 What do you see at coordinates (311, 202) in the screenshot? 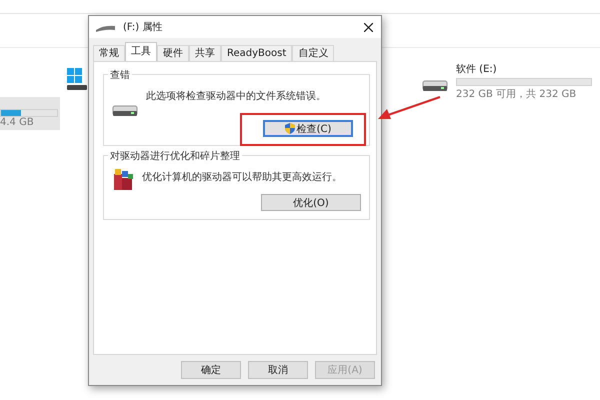
I see `optimize-button: 优化(O)` at bounding box center [311, 202].